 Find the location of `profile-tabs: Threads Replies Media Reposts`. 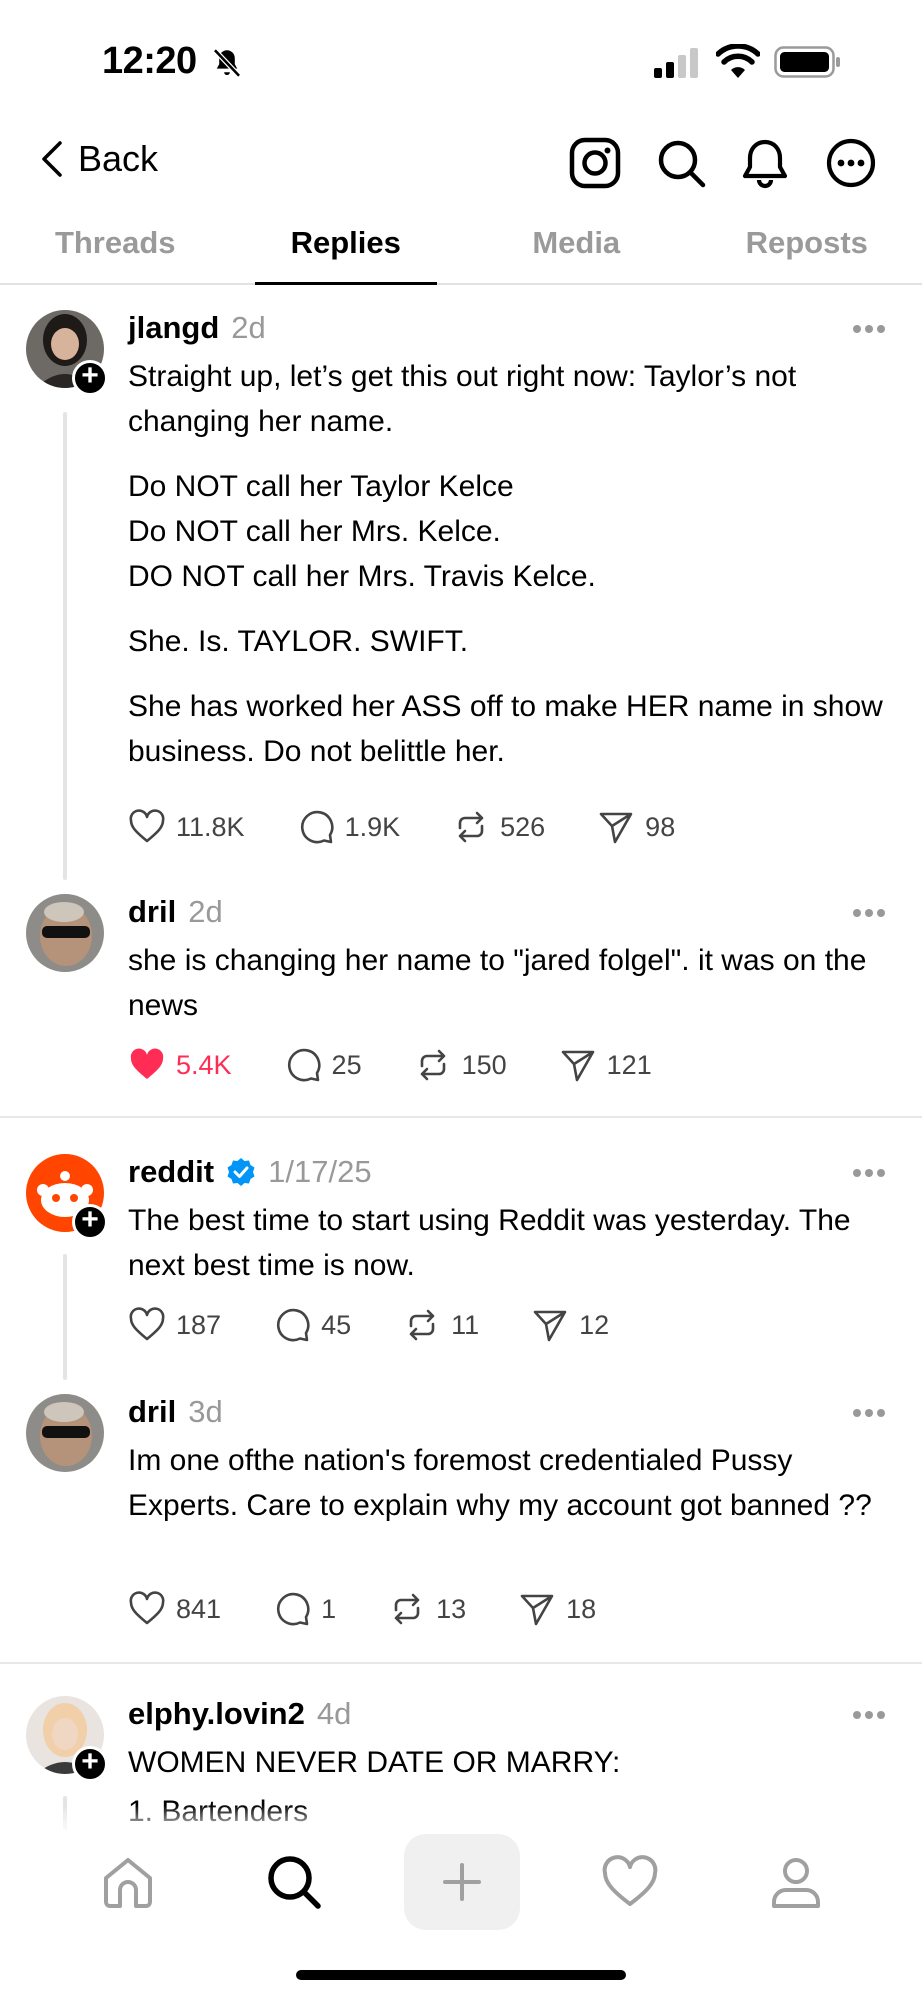

profile-tabs: Threads Replies Media Reposts is located at coordinates (461, 250).